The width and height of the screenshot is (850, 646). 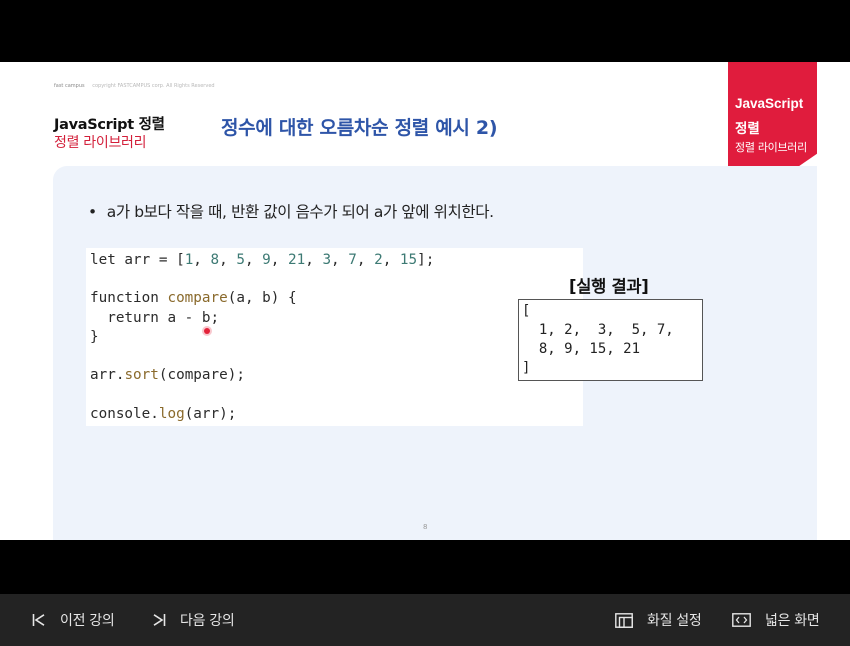 What do you see at coordinates (769, 103) in the screenshot?
I see `ribbon-line1: JavaScript` at bounding box center [769, 103].